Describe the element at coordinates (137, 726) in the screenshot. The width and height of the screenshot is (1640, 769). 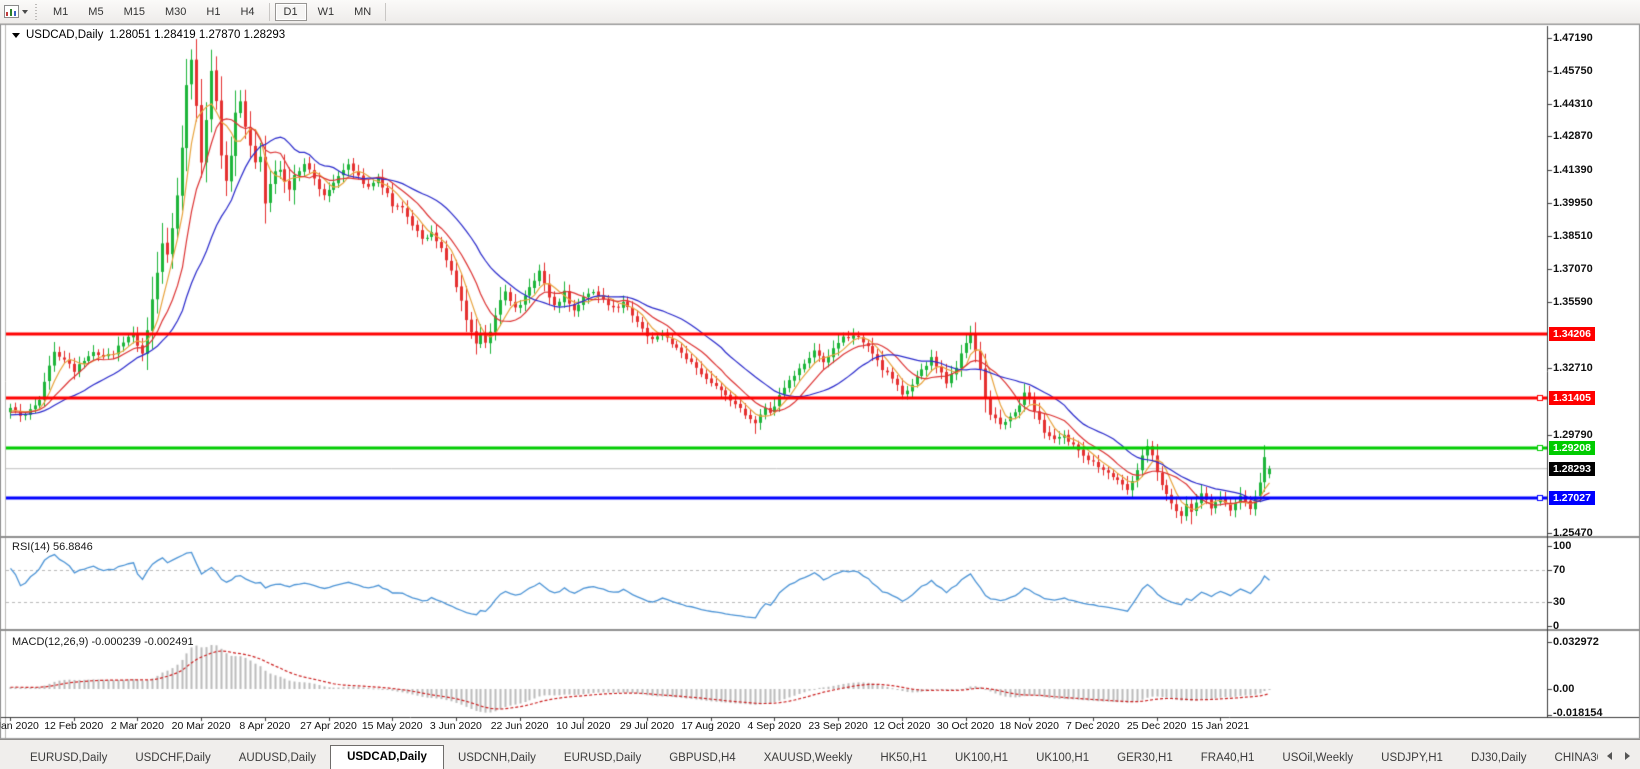
I see `date-axis-label: 2 Mar 2020` at that location.